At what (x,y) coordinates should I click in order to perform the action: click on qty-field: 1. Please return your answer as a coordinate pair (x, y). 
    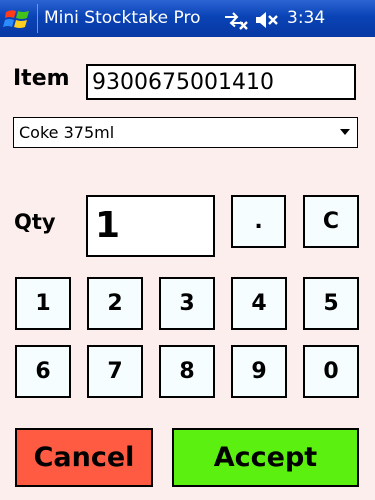
    Looking at the image, I should click on (150, 226).